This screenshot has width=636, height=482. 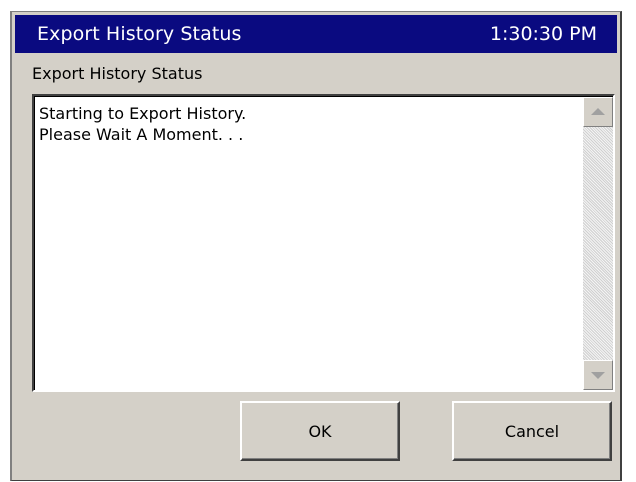 What do you see at coordinates (532, 431) in the screenshot?
I see `cancel-button: Cancel` at bounding box center [532, 431].